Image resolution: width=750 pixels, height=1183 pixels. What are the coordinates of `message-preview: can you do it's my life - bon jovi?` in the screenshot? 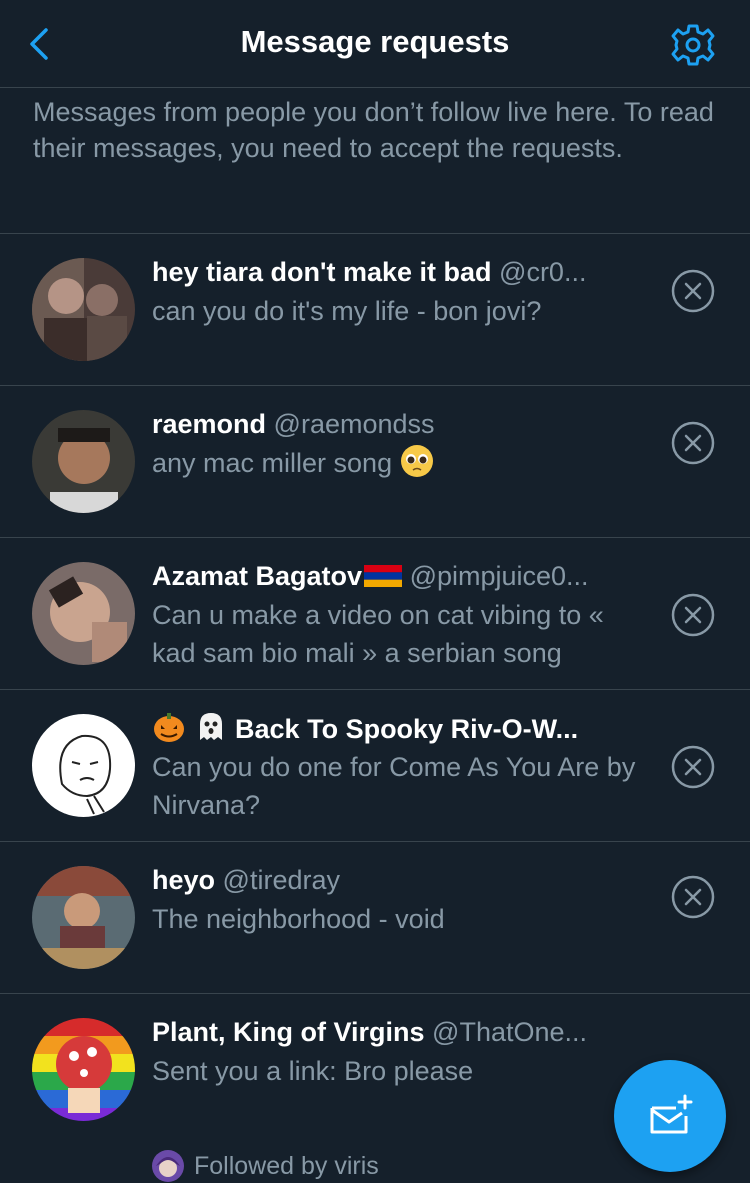 It's located at (347, 311).